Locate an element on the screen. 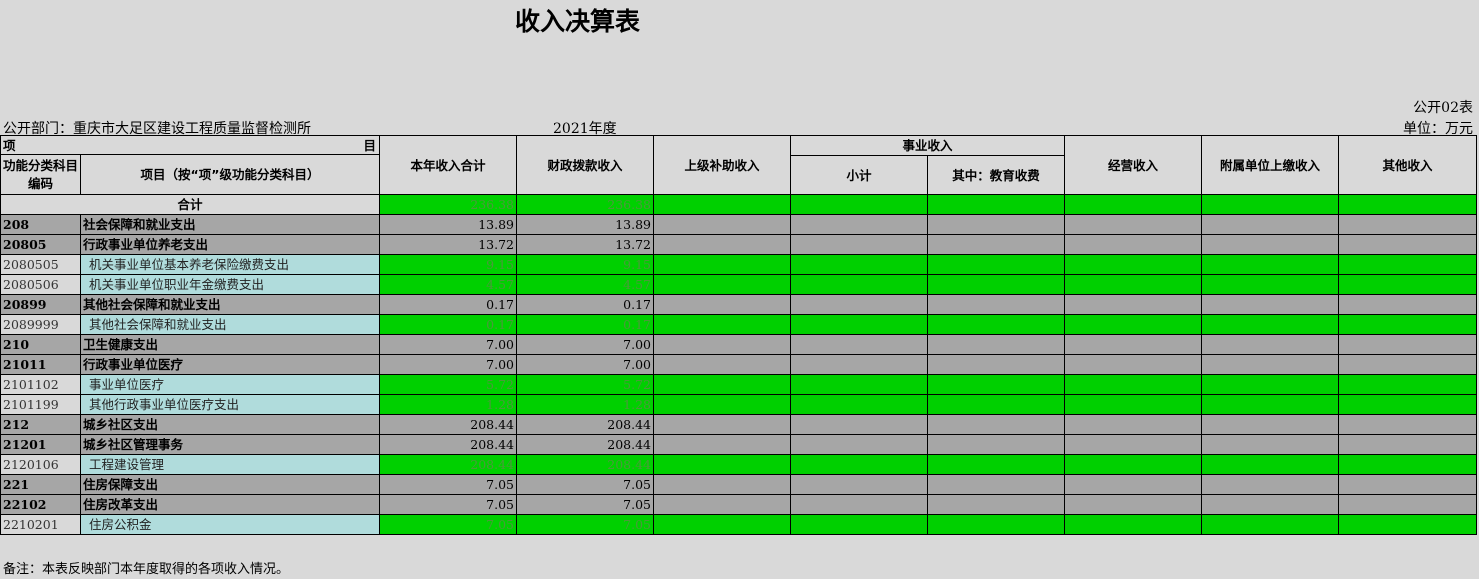  table-row: 2101199 其他行政事业单位医疗支出 1.28 1.28 is located at coordinates (739, 404).